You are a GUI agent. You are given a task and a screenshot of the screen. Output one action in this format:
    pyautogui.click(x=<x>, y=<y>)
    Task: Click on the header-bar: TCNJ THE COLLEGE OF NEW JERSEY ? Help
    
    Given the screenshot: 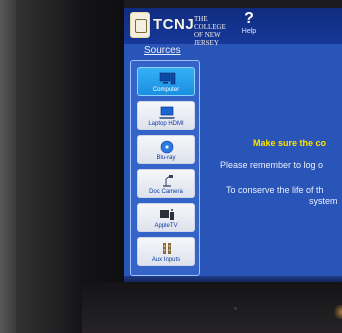 What is the action you would take?
    pyautogui.click(x=233, y=27)
    